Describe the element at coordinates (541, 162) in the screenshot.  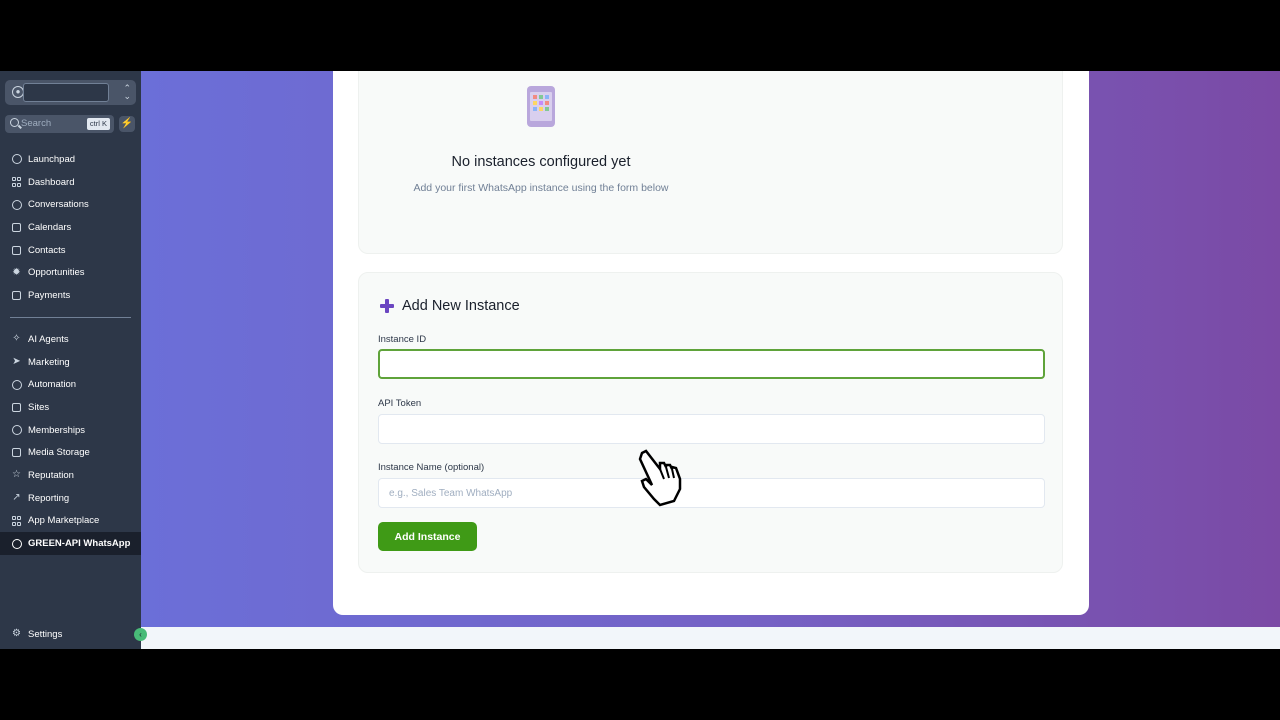
I see `empty-state-title: No instances configured yet` at that location.